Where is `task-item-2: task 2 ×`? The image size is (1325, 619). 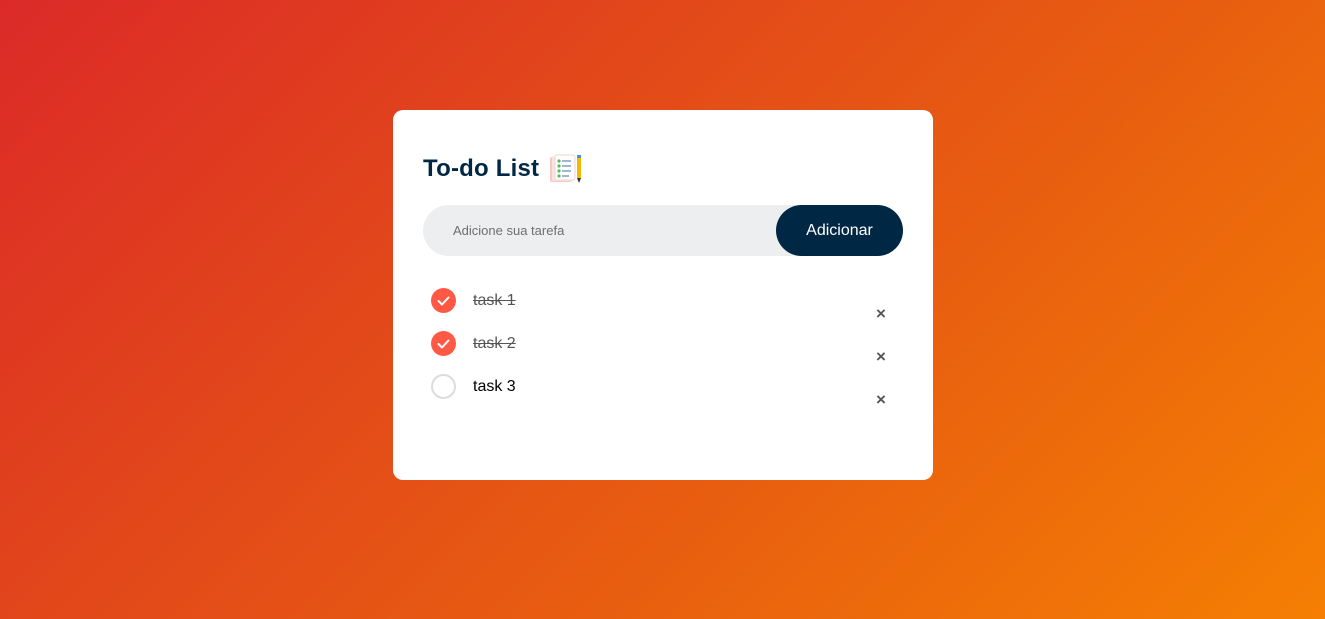
task-item-2: task 2 × is located at coordinates (663, 344).